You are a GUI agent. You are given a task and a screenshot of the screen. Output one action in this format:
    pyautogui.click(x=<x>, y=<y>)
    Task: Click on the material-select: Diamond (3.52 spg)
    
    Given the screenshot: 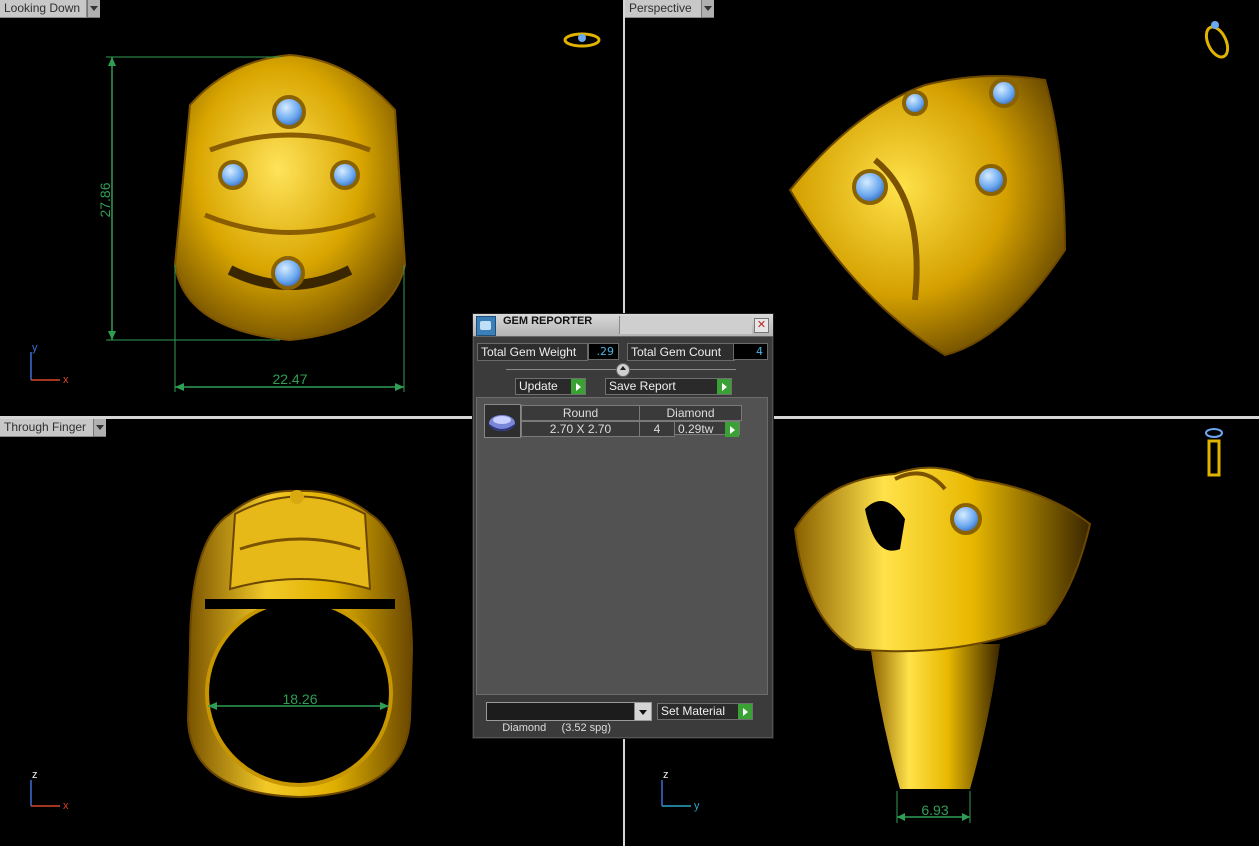 What is the action you would take?
    pyautogui.click(x=569, y=718)
    